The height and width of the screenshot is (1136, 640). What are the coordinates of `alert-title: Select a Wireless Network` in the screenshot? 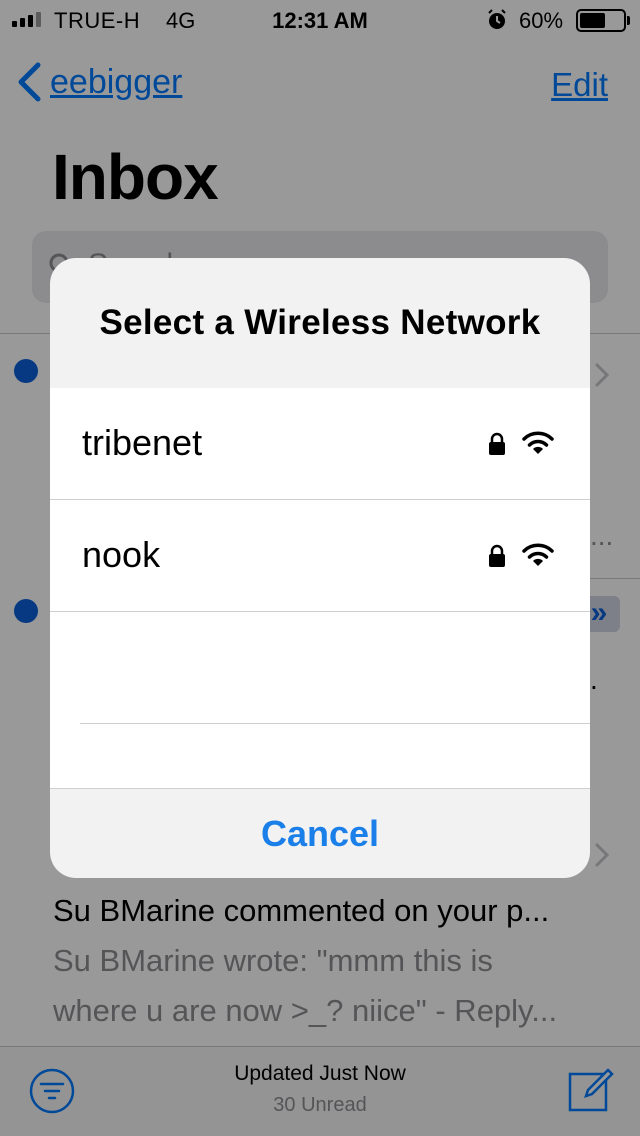 It's located at (320, 322).